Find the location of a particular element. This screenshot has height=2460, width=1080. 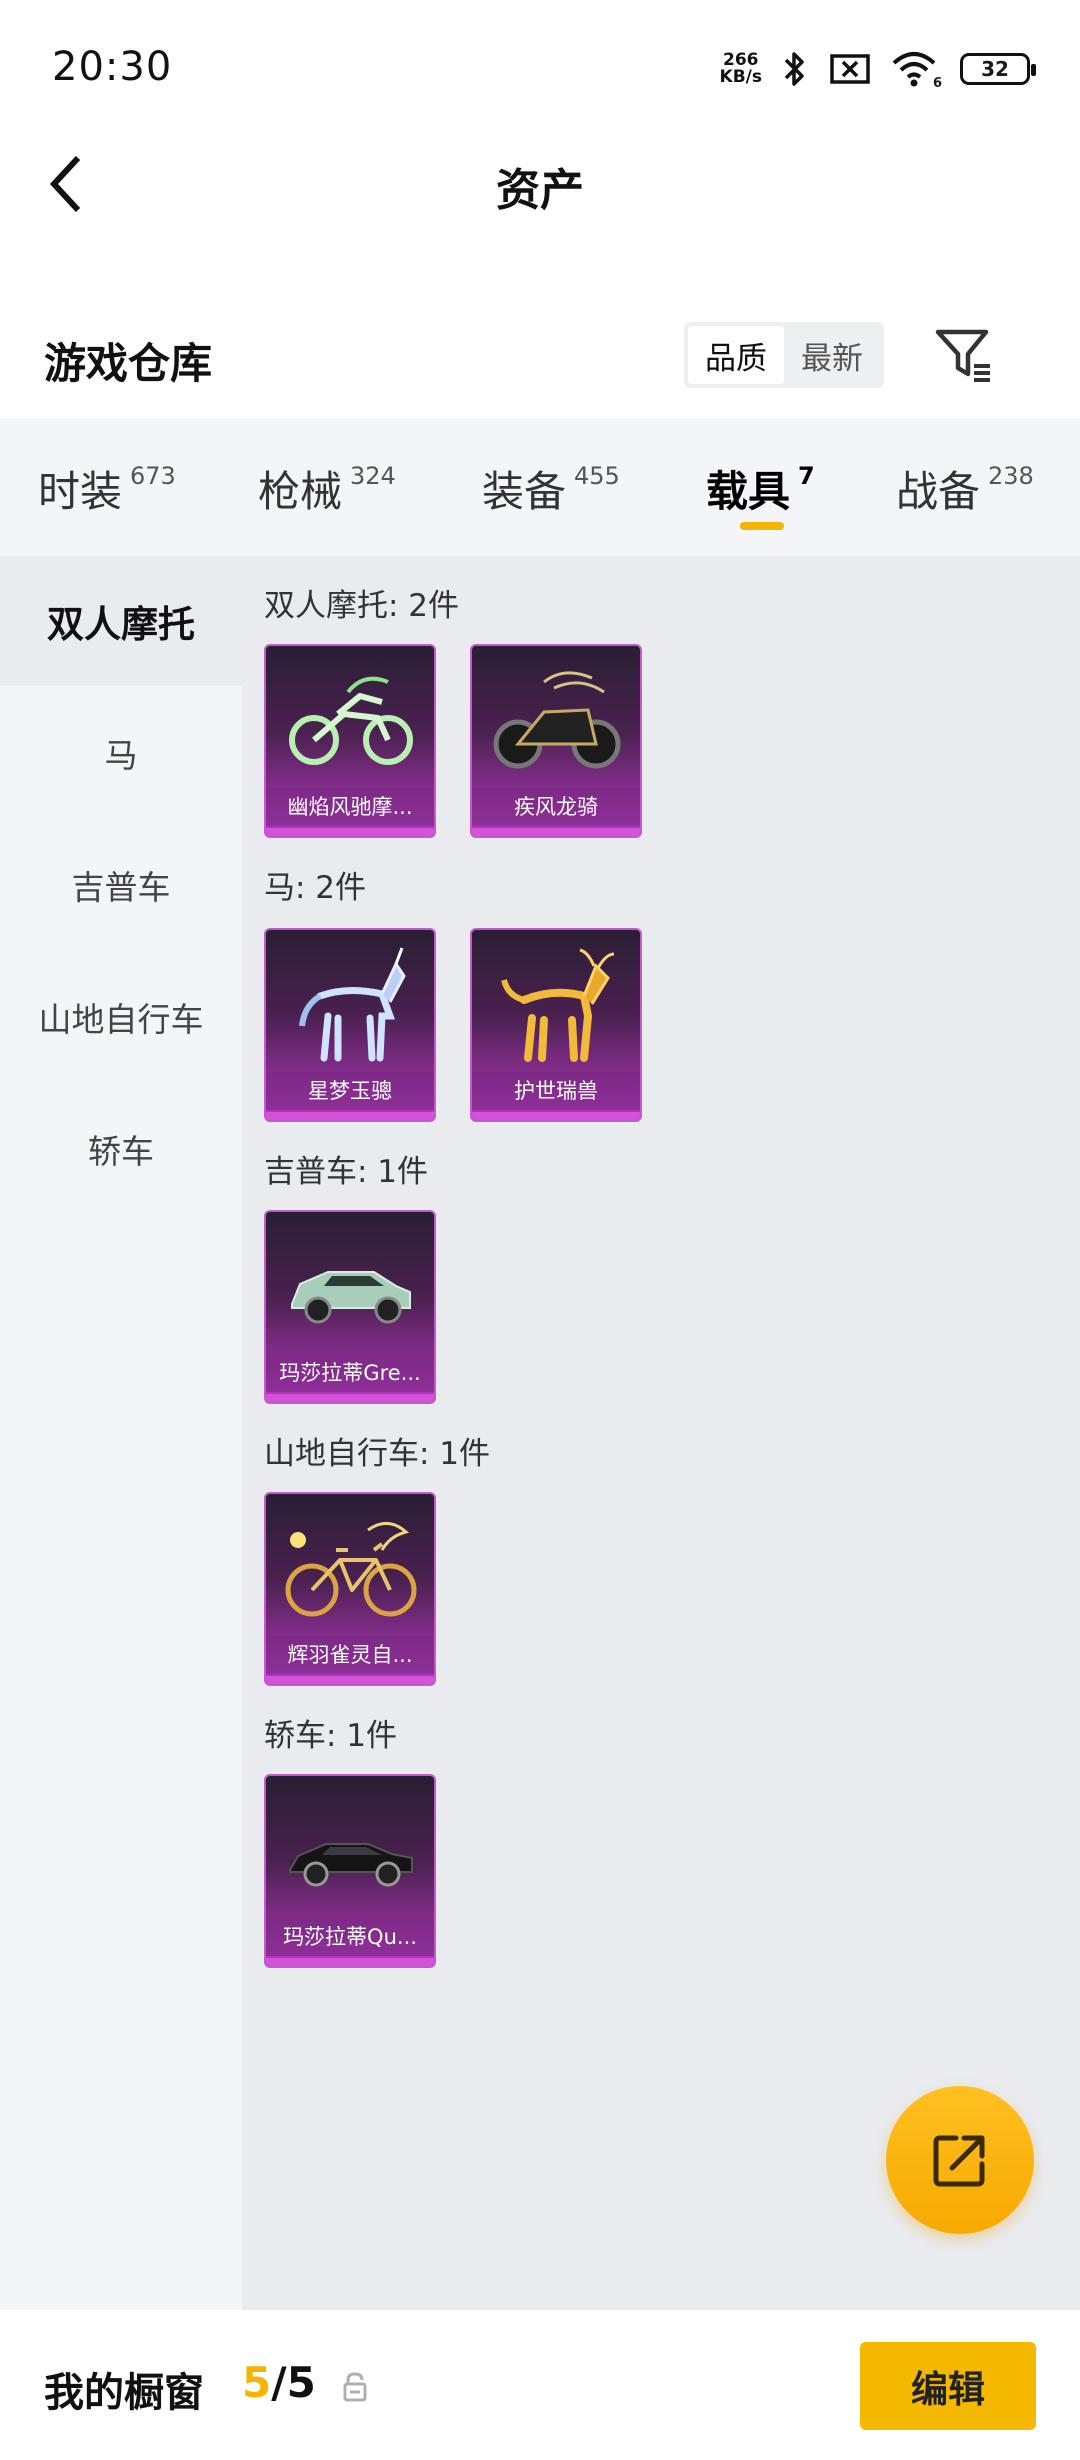

filter-button is located at coordinates (964, 356).